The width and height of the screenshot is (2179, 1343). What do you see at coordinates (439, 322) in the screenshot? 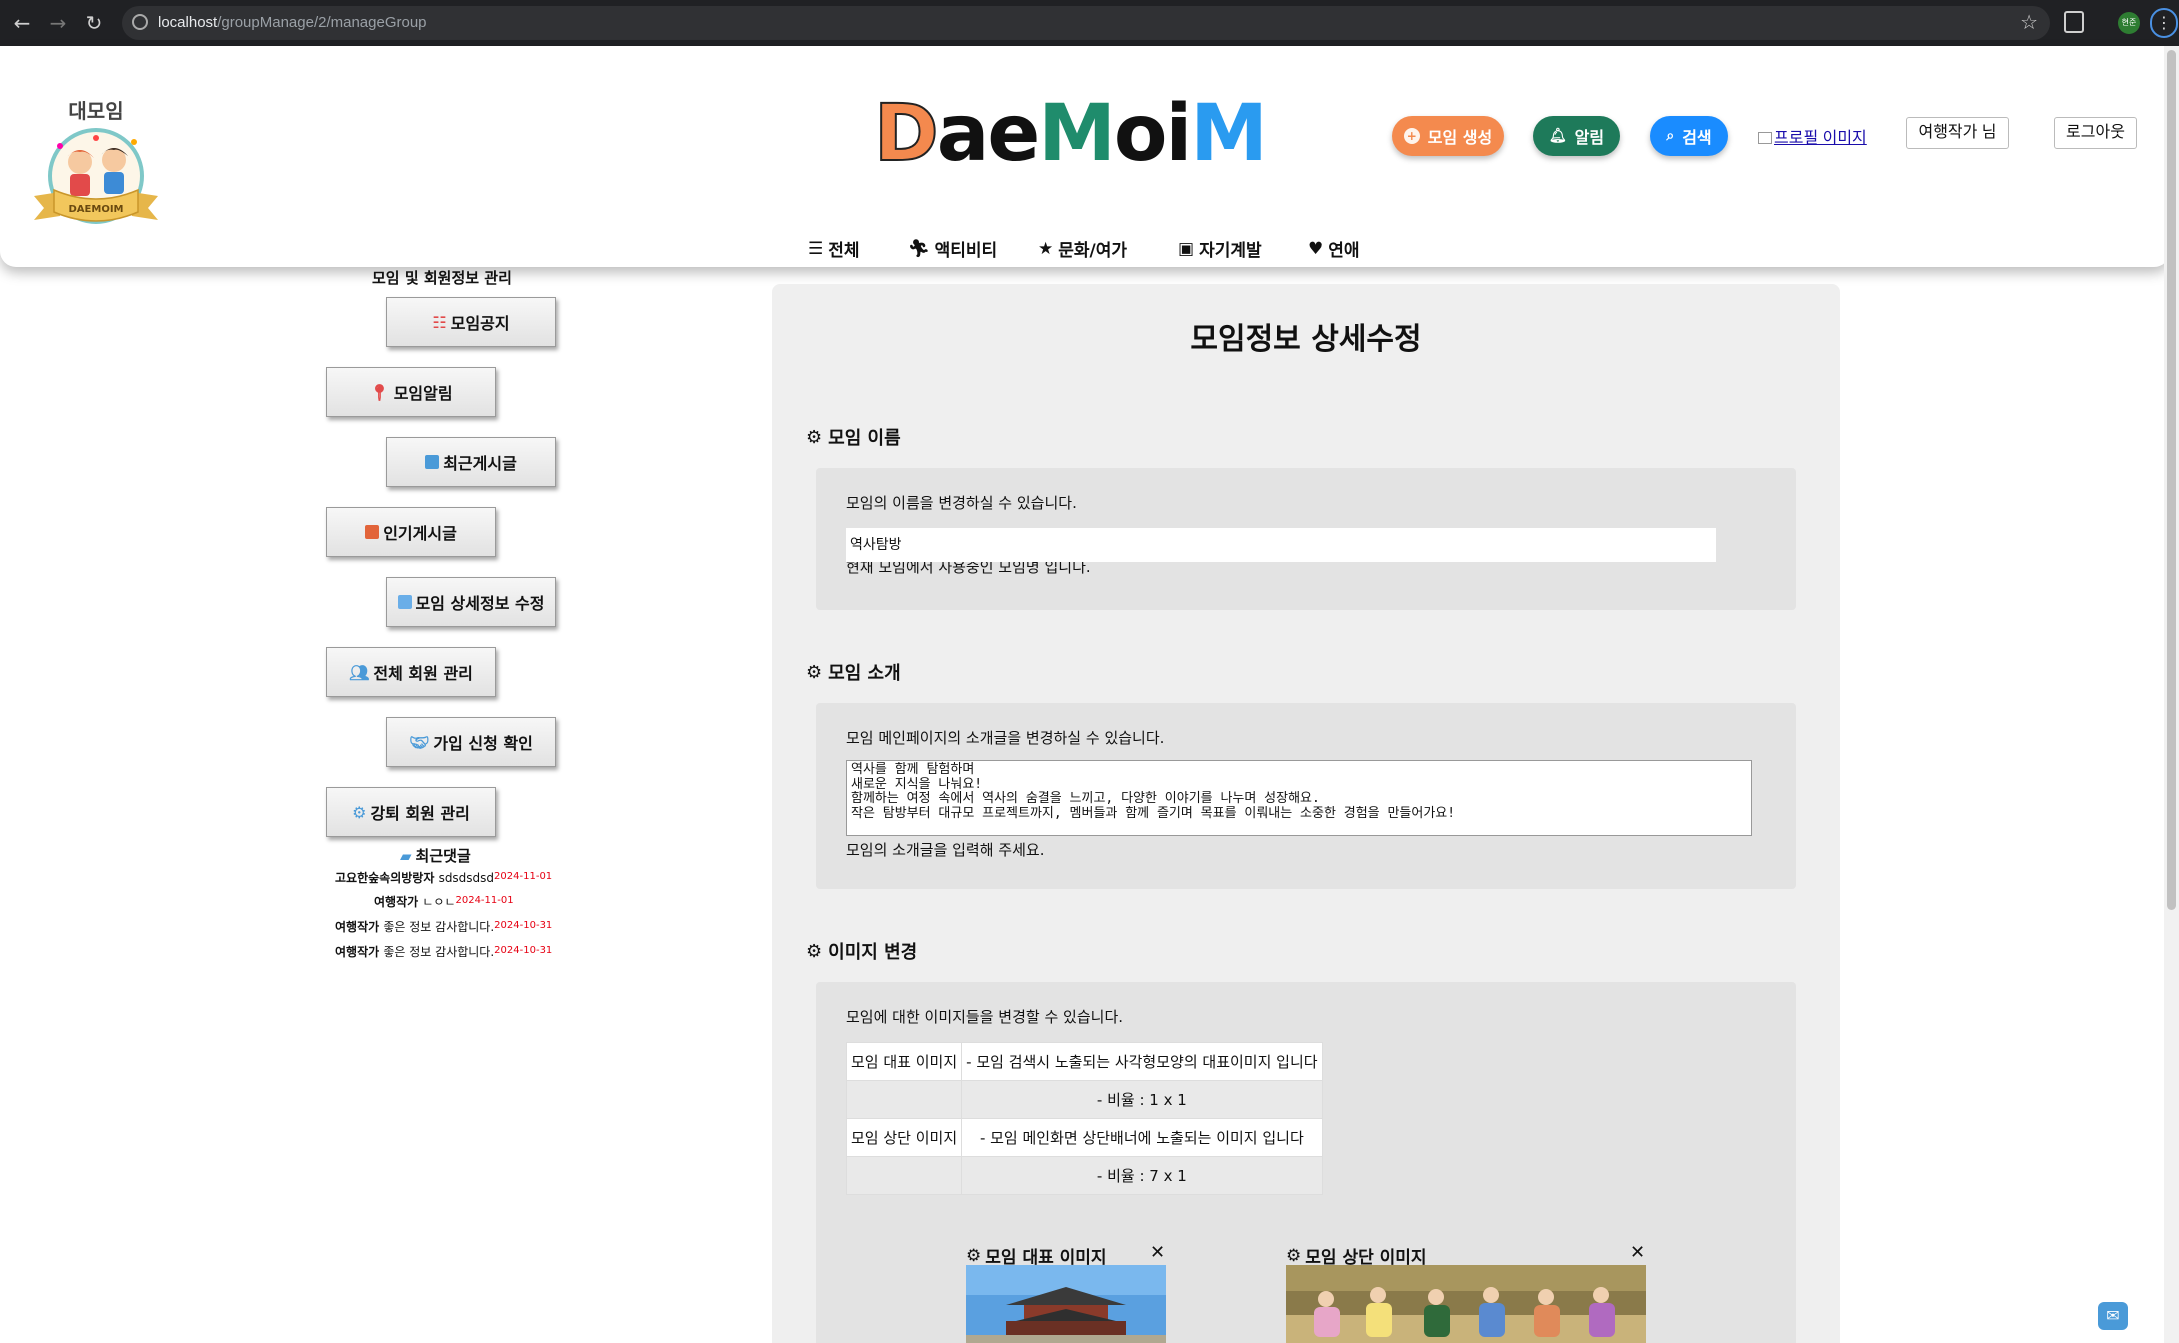
I see `list-icon: ☷` at bounding box center [439, 322].